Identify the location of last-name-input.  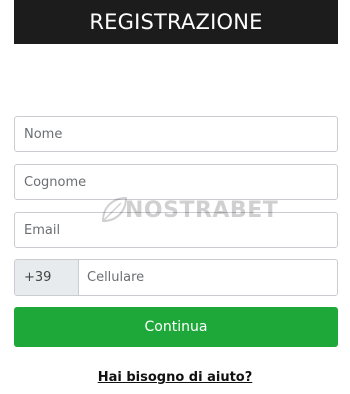
(176, 182).